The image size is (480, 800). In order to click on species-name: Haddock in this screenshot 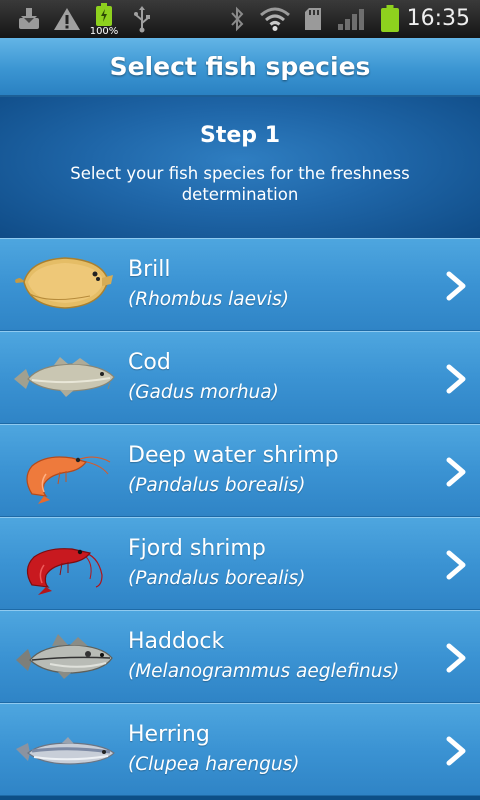, I will do `click(176, 641)`.